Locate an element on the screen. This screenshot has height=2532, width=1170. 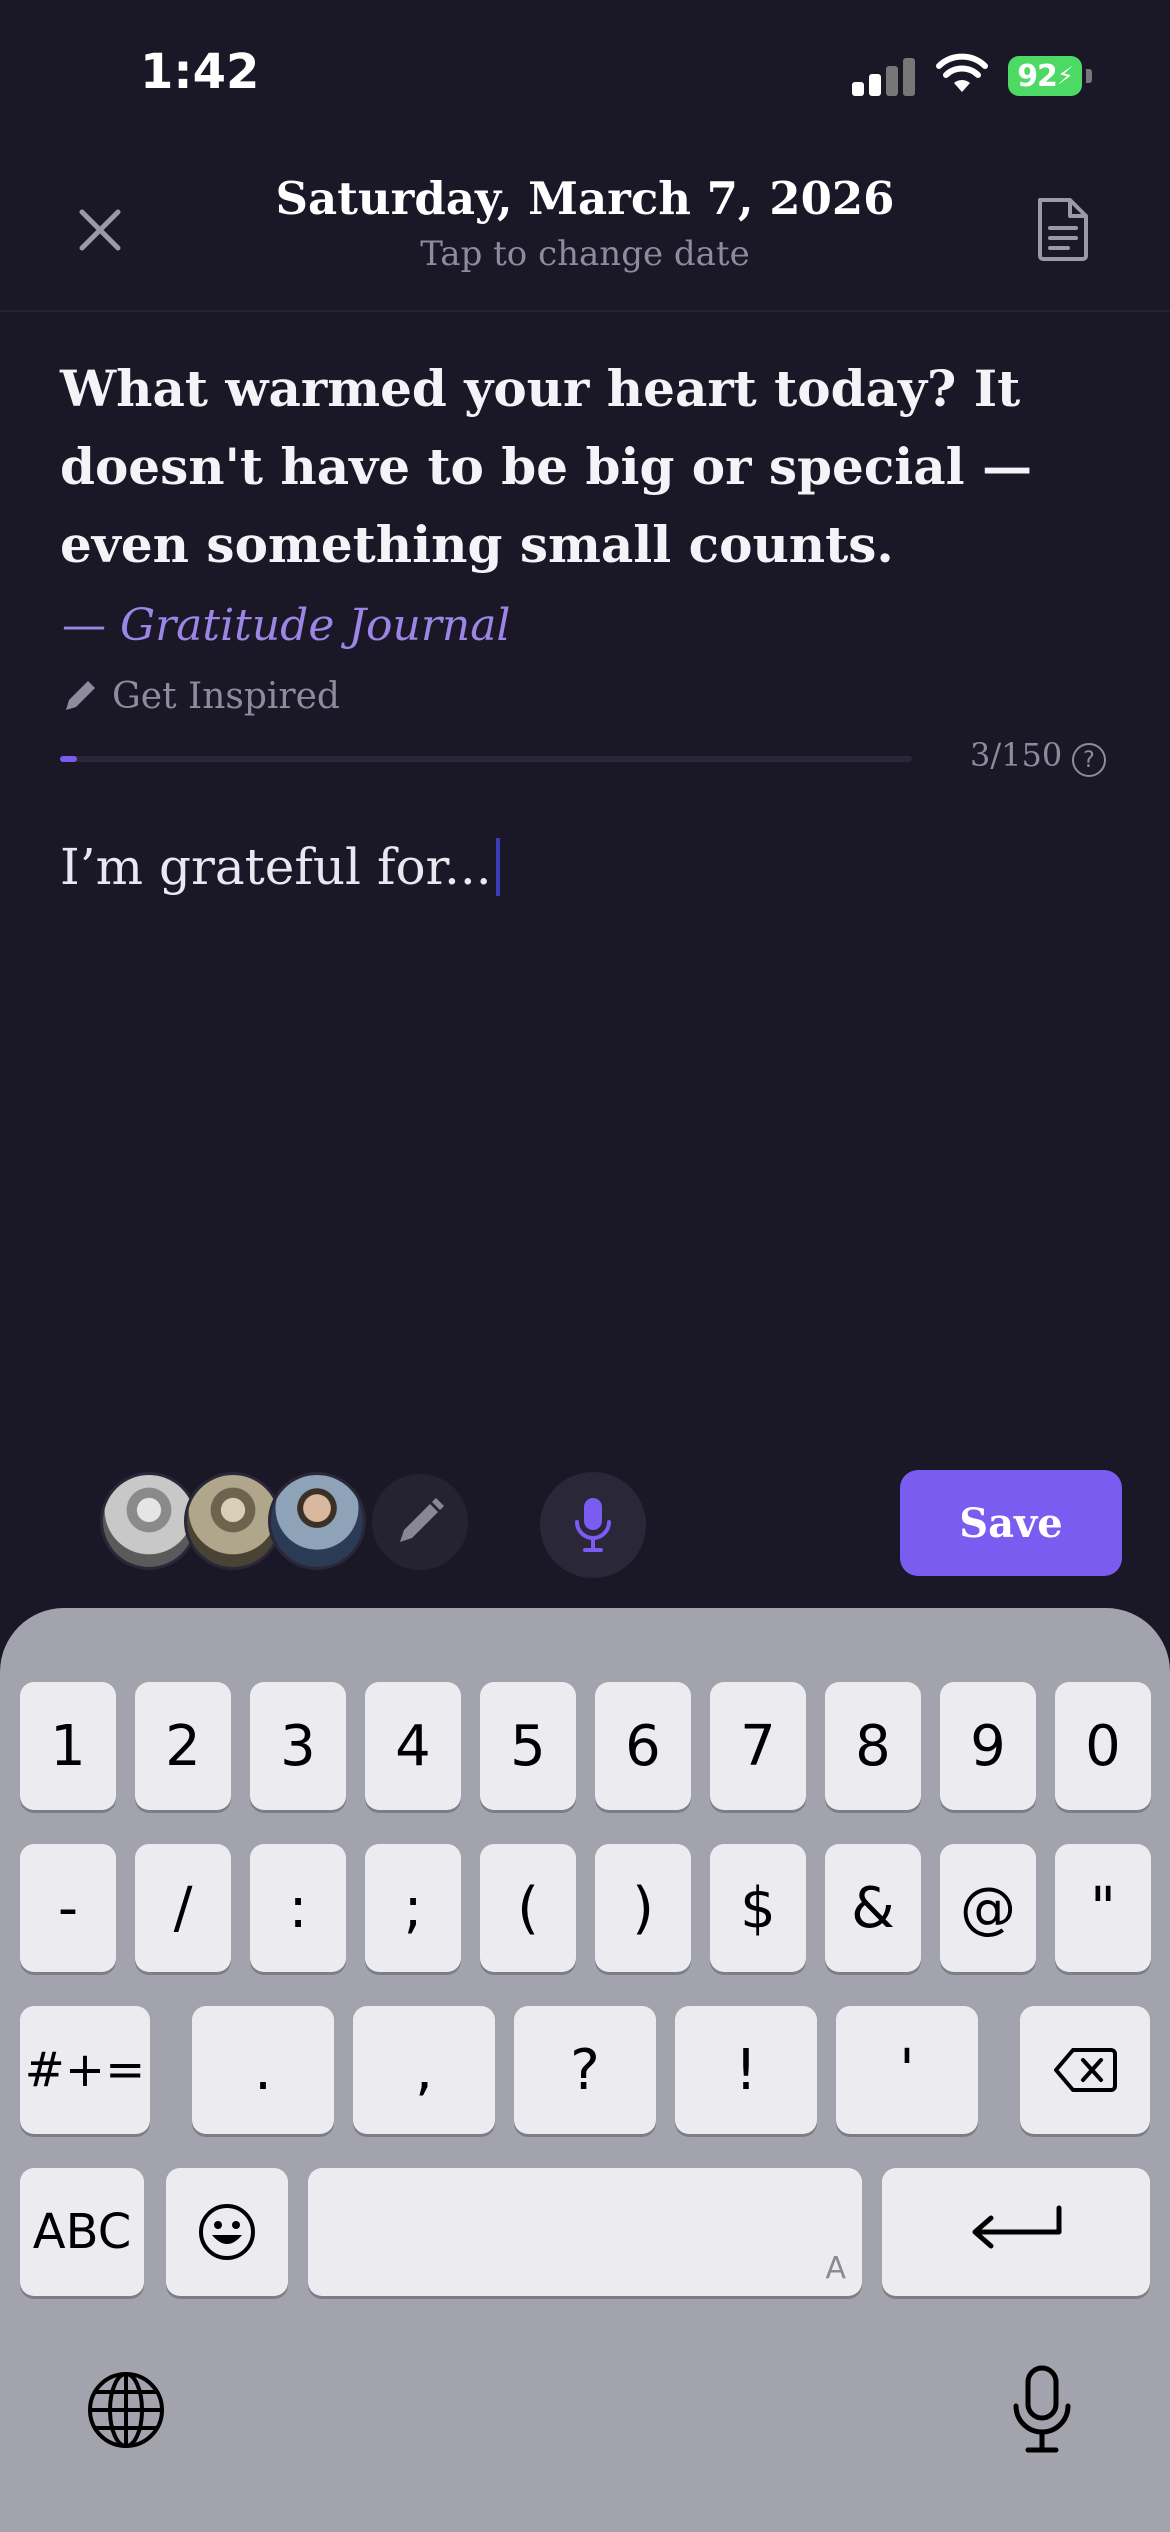
abc-key: ABC is located at coordinates (82, 2232).